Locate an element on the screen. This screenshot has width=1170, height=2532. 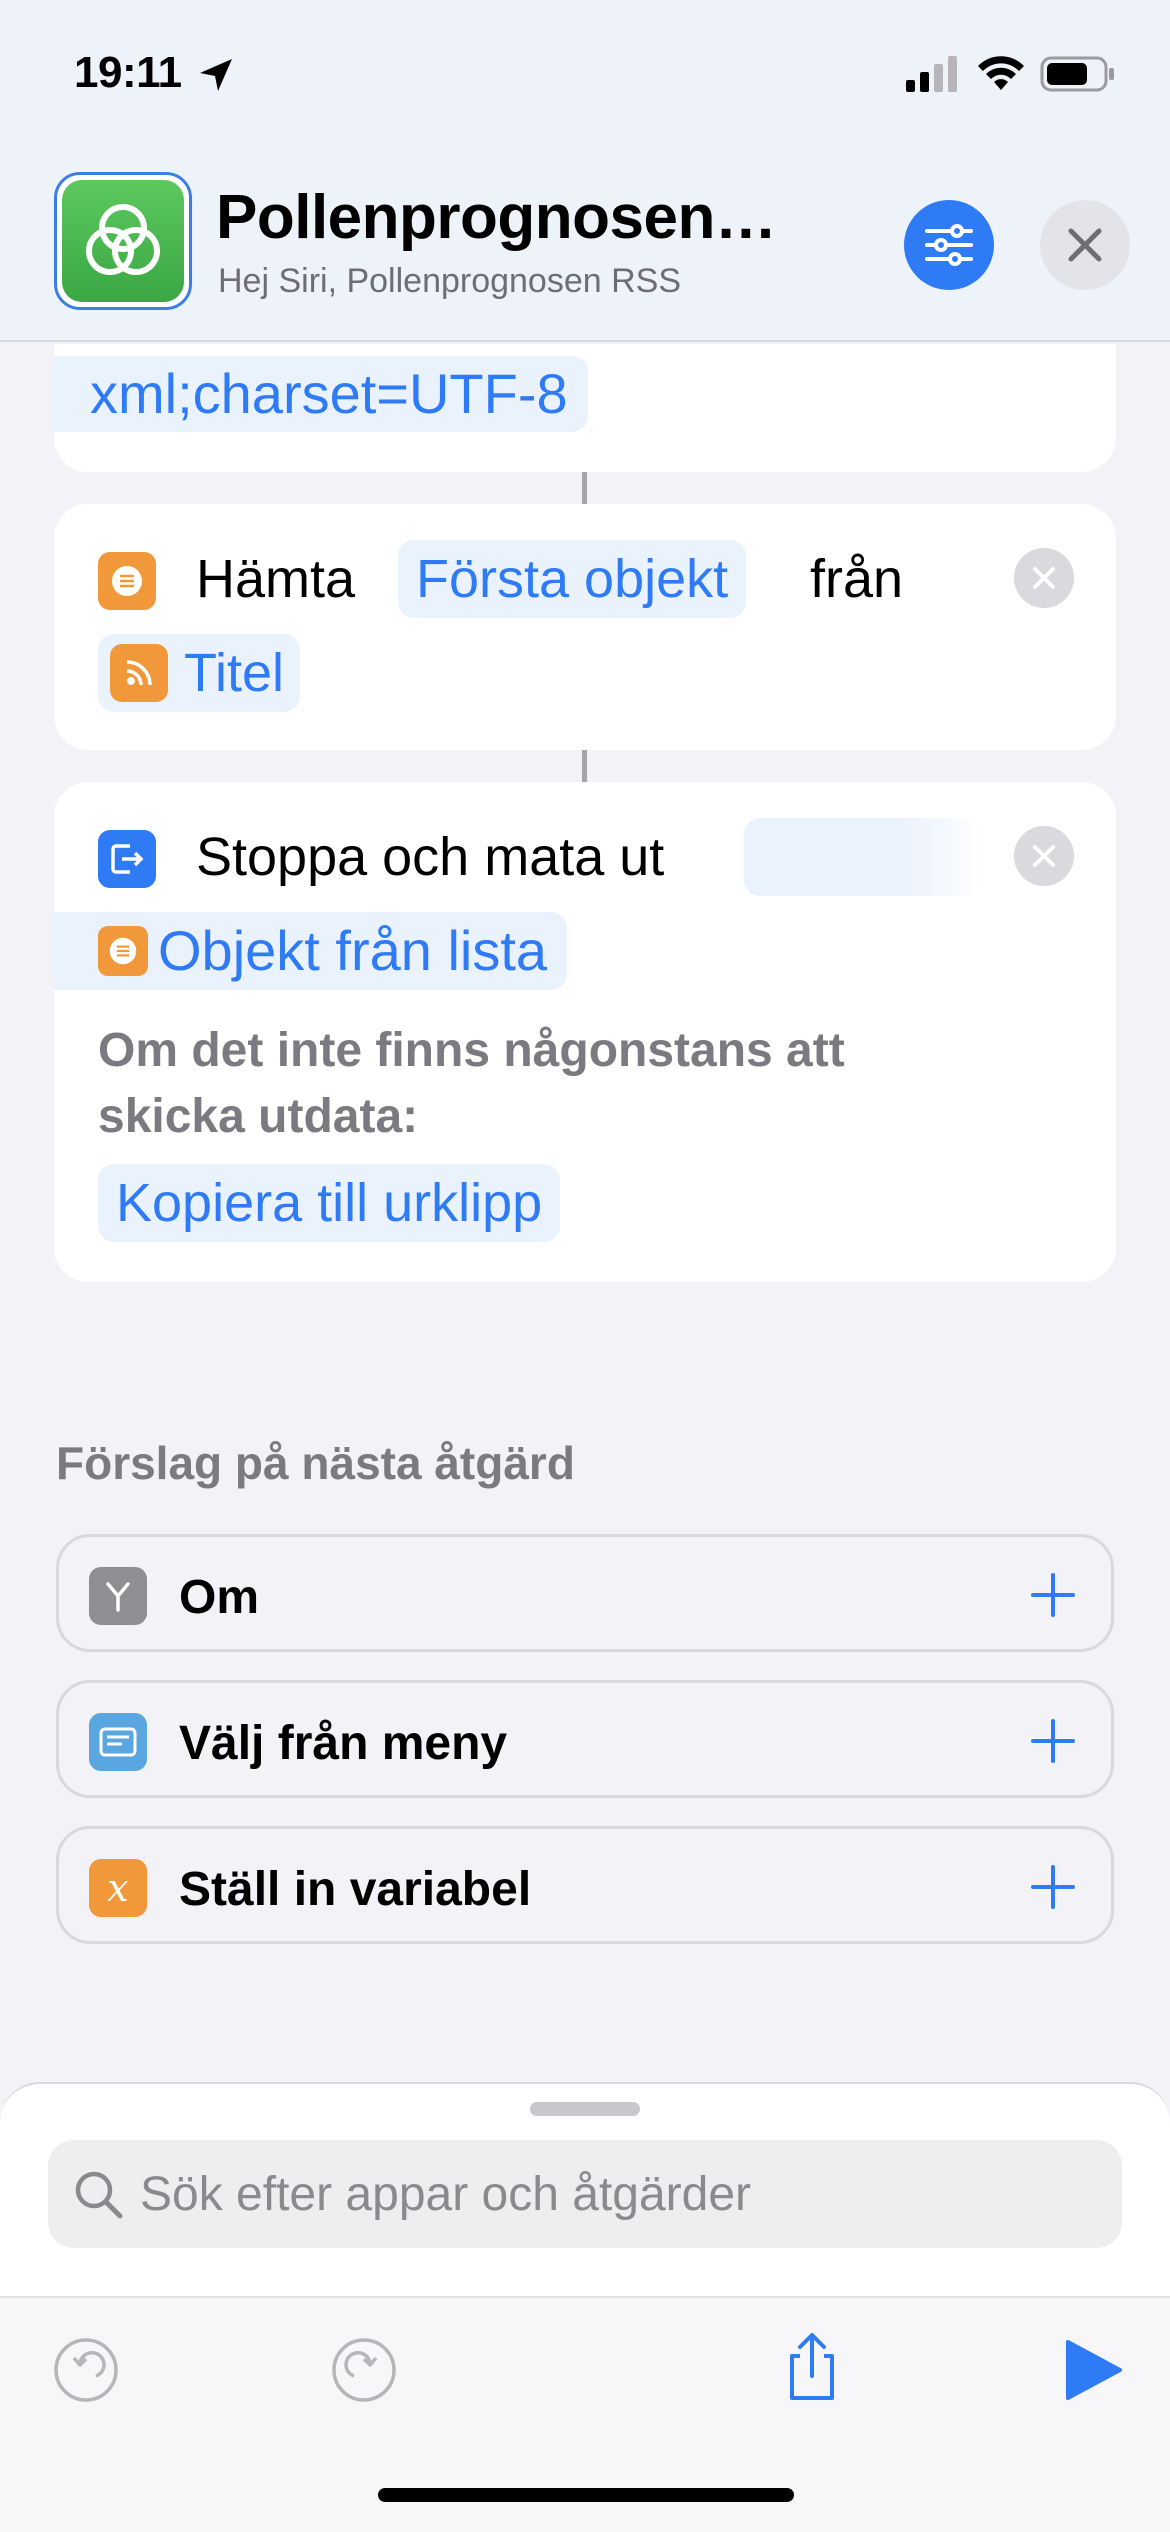
suggestion-label: Om is located at coordinates (219, 1597).